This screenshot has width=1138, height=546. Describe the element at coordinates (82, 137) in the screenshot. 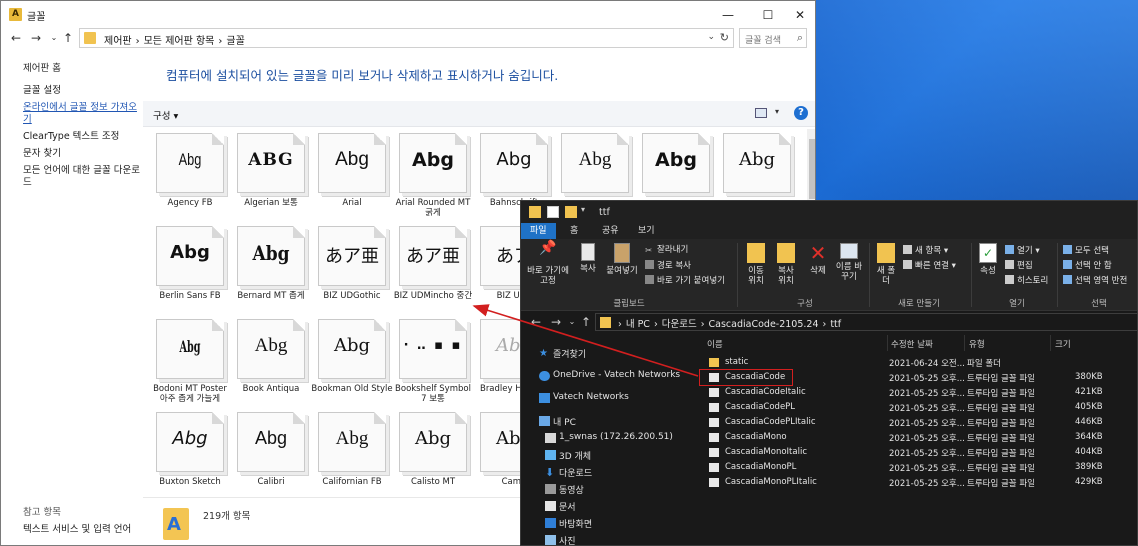

I see `cleartype-link: ClearType 텍스트 조정` at that location.